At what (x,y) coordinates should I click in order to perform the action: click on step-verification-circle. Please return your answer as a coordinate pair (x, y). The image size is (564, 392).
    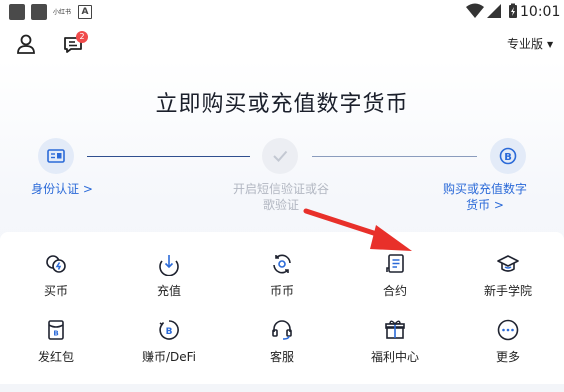
    Looking at the image, I should click on (280, 156).